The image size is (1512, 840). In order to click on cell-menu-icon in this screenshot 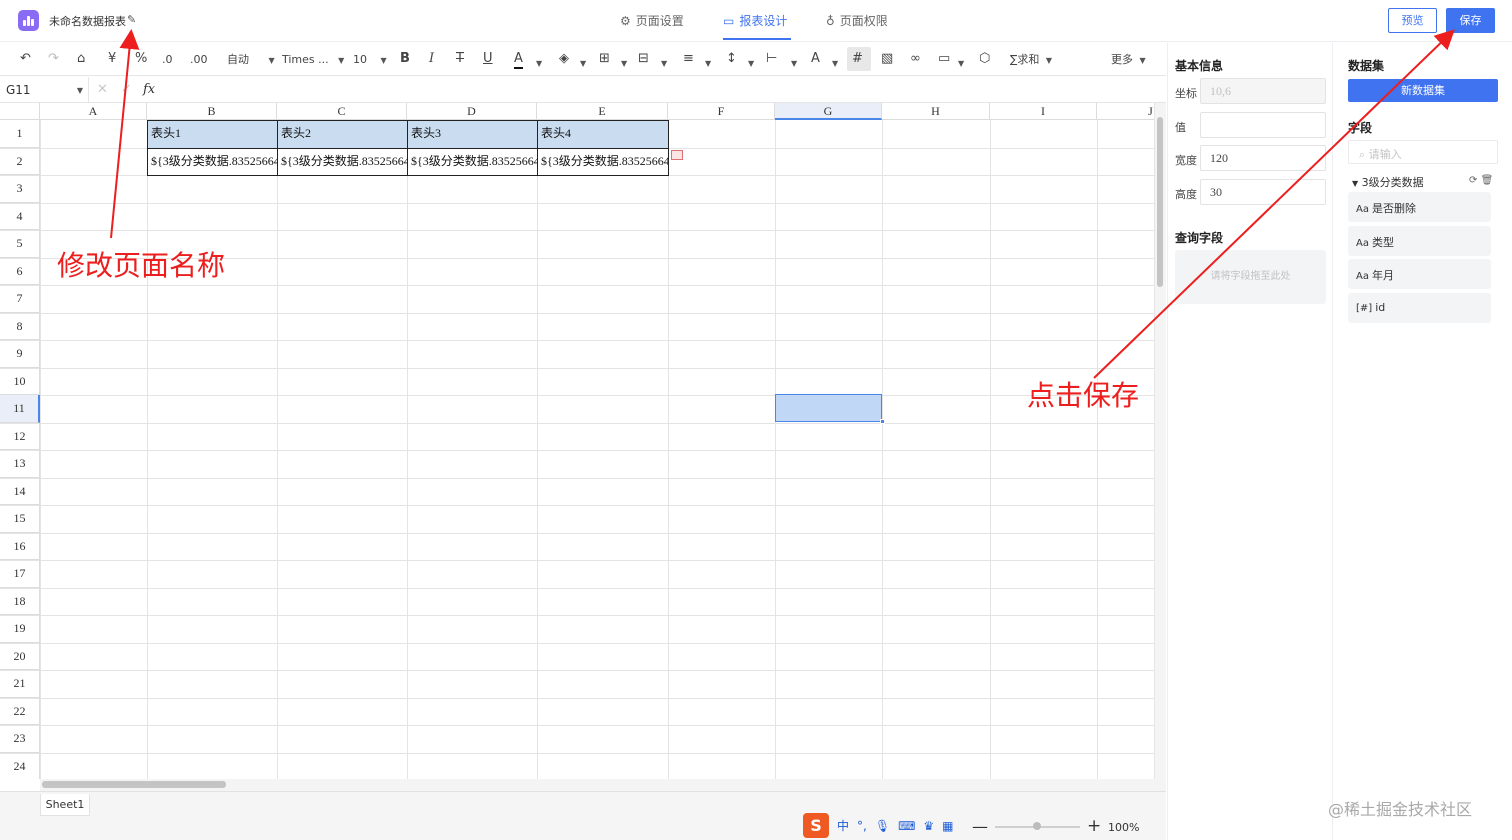, I will do `click(677, 155)`.